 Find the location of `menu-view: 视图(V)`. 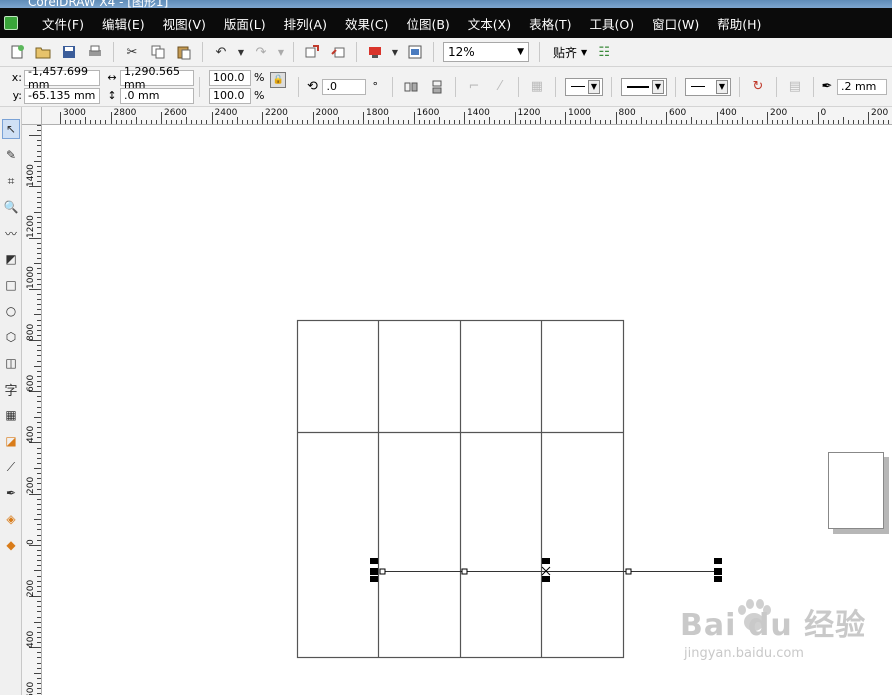

menu-view: 视图(V) is located at coordinates (184, 23).